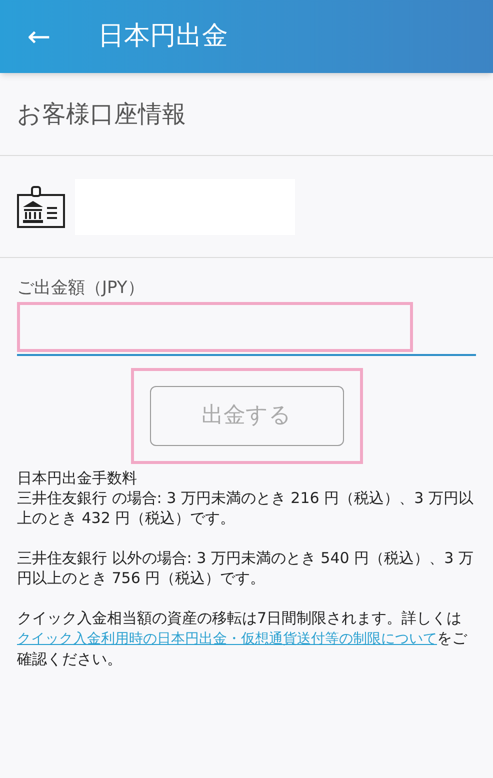  I want to click on fee-text: 三井住友銀行 の場合: 3 万円未満のとき 216 円（税込）、3 万円以上のとき 432 円（税込）です。, so click(245, 508).